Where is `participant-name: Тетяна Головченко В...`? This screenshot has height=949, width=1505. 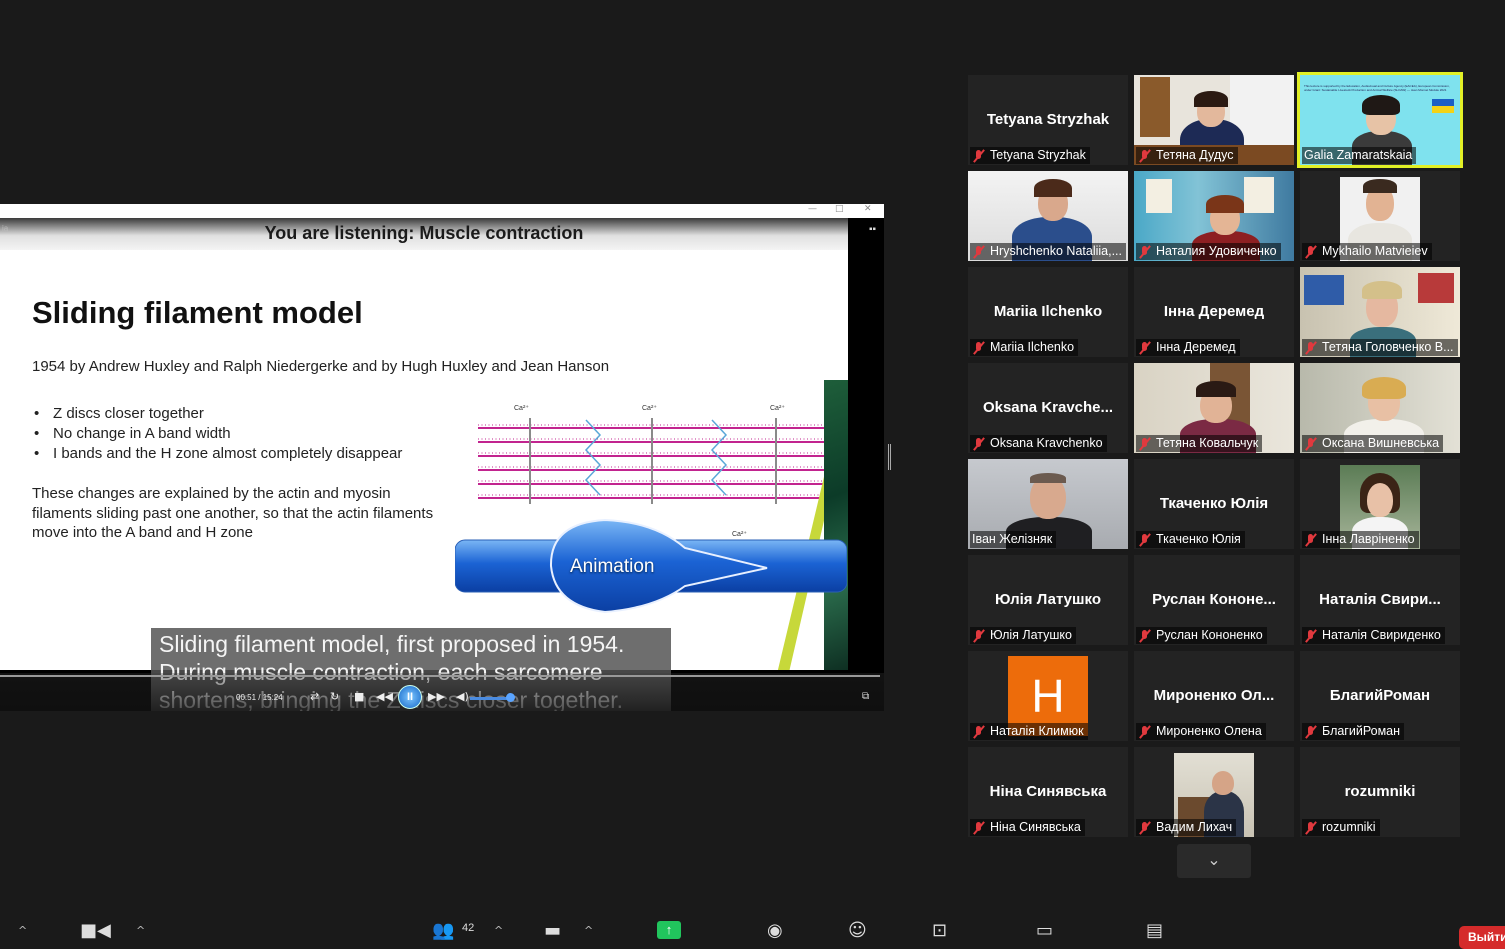 participant-name: Тетяна Головченко В... is located at coordinates (1388, 347).